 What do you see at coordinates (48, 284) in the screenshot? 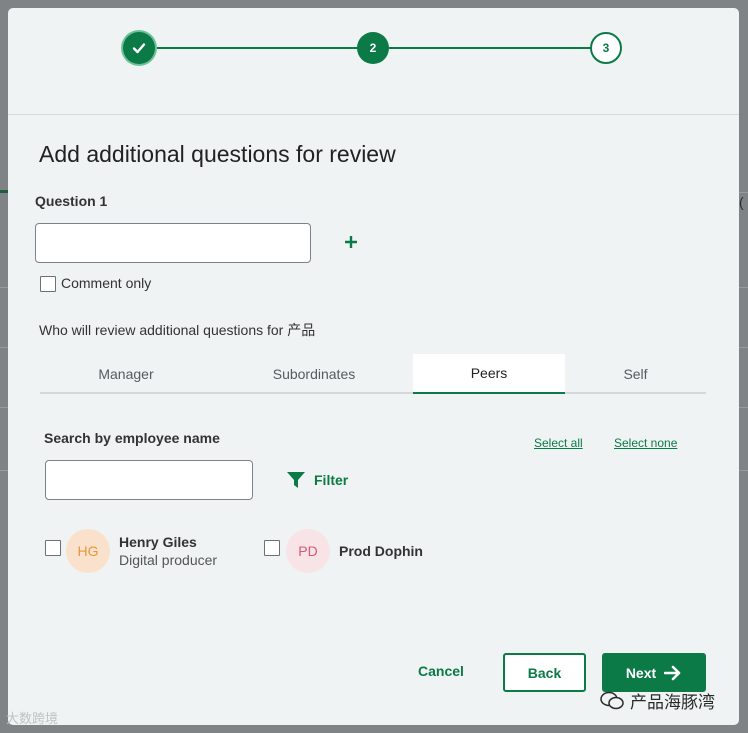
I see `comment-only-checkbox` at bounding box center [48, 284].